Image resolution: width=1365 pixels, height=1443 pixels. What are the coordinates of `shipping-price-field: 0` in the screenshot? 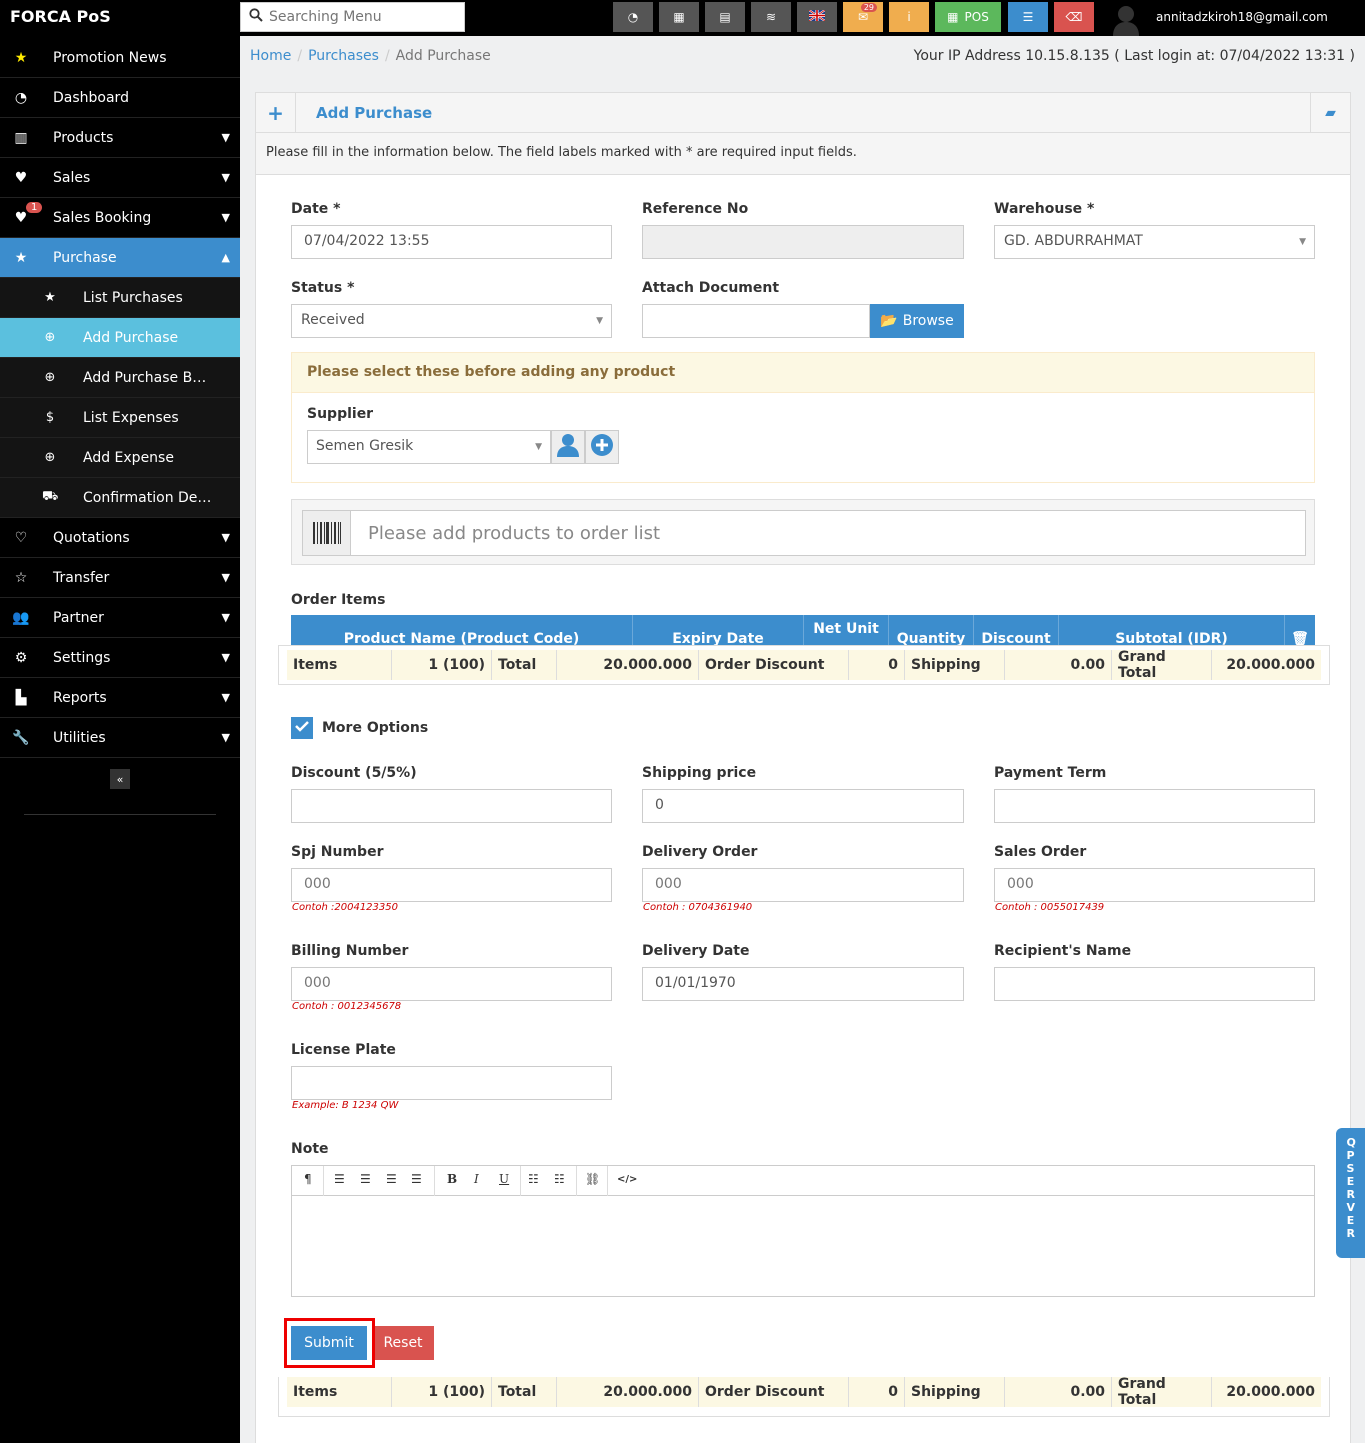 It's located at (803, 806).